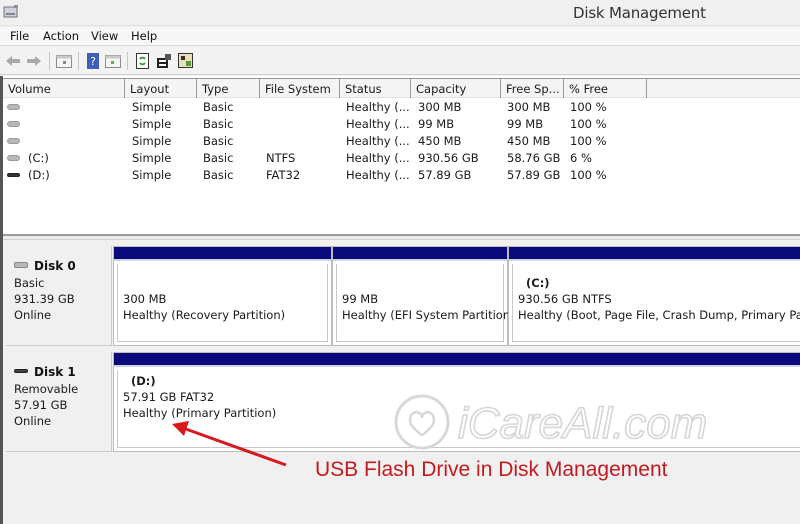 The height and width of the screenshot is (524, 800). What do you see at coordinates (169, 397) in the screenshot?
I see `partition-size: 57.91 GB FAT32` at bounding box center [169, 397].